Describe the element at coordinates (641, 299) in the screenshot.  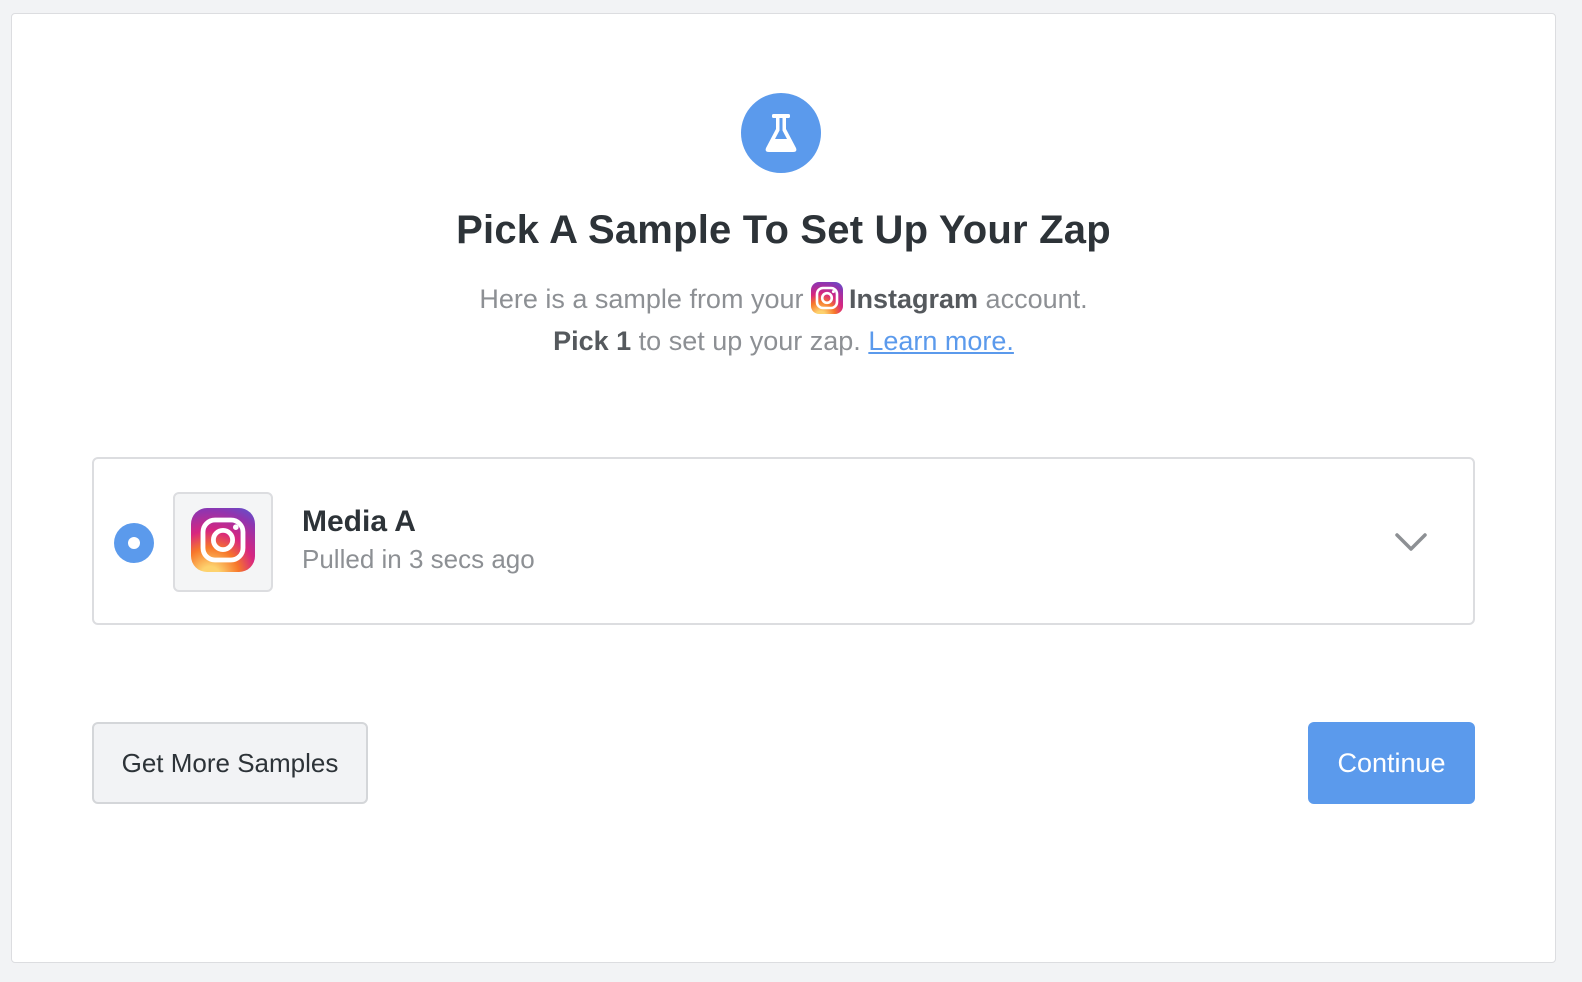
I see `subtitle-text: Here is a sample from your` at that location.